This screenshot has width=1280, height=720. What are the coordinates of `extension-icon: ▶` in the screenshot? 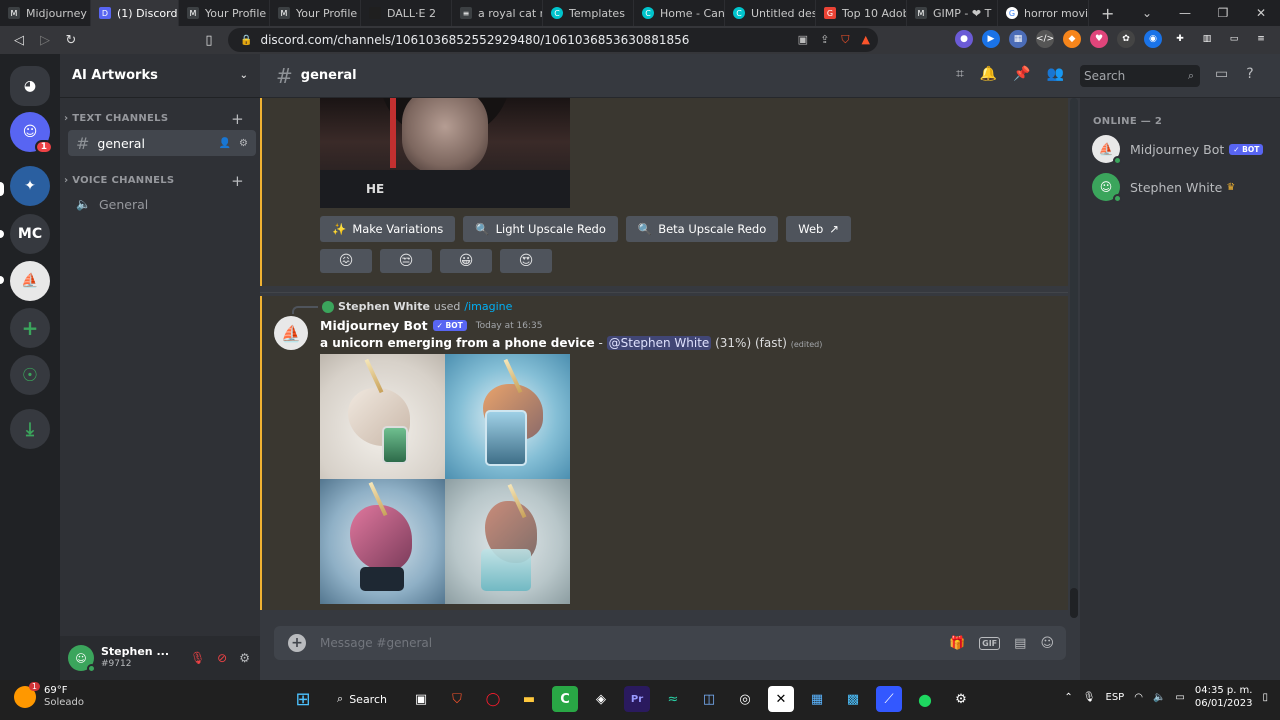 It's located at (991, 39).